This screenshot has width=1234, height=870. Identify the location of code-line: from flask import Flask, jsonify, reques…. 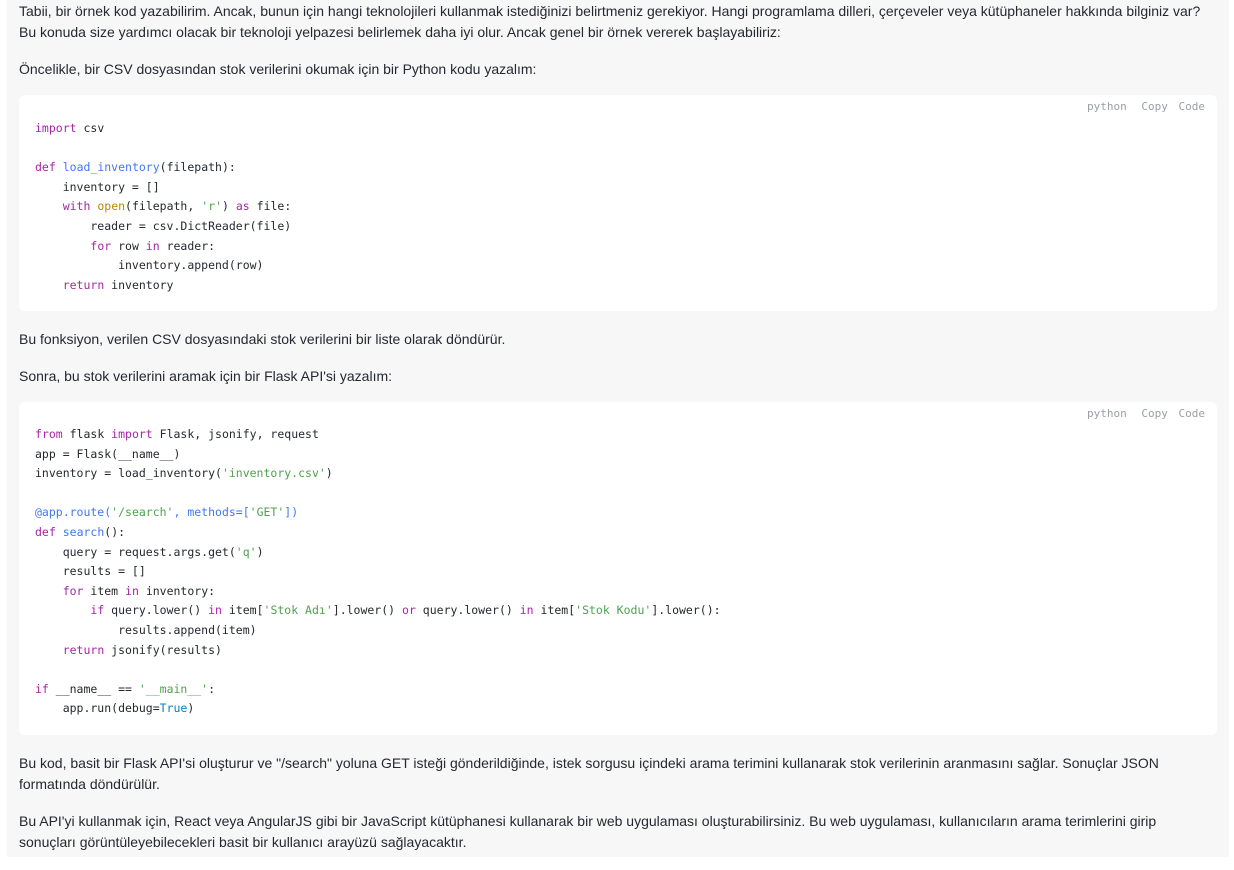
(177, 434).